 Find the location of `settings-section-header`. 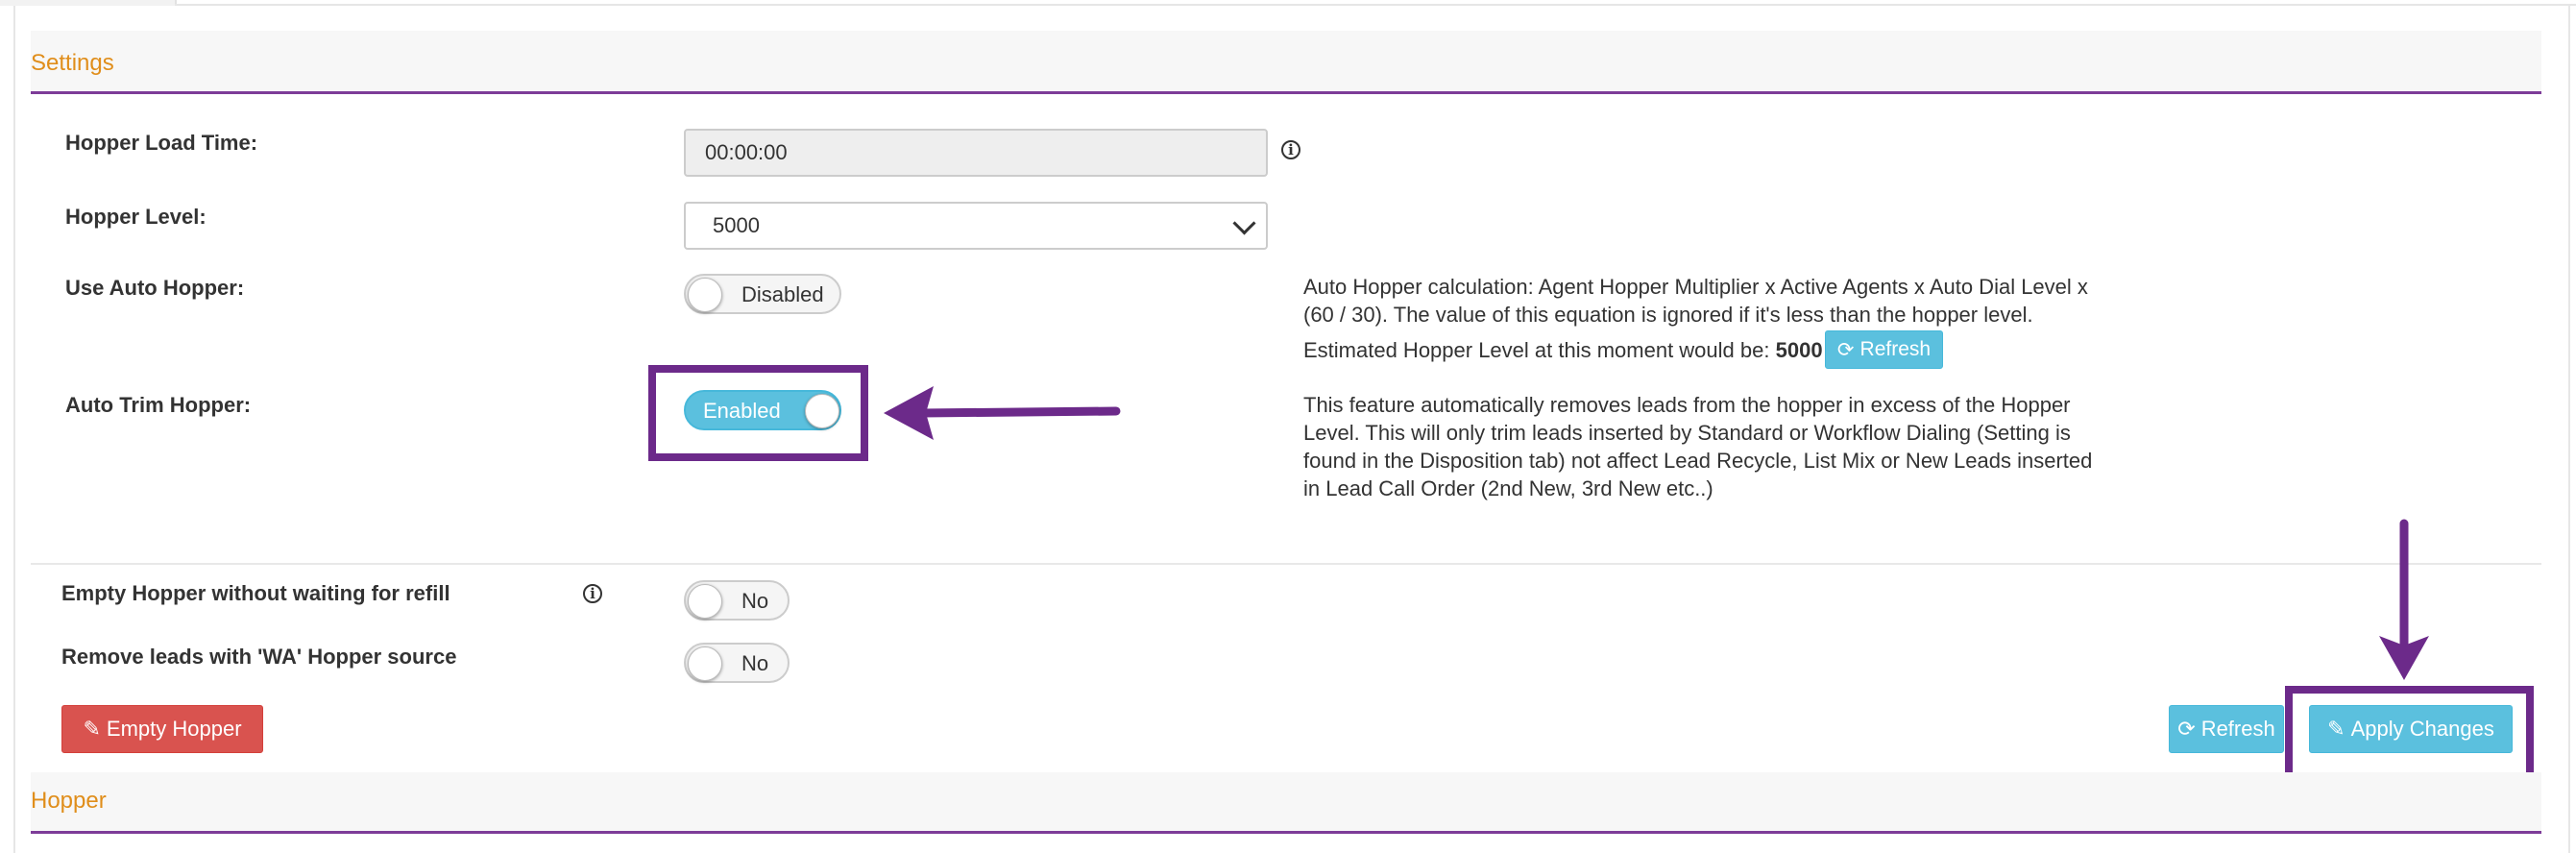

settings-section-header is located at coordinates (1286, 62).